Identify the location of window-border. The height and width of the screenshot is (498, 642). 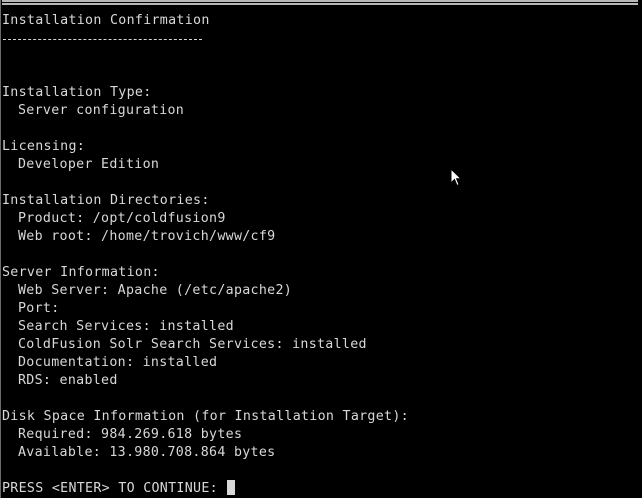
(0, 249).